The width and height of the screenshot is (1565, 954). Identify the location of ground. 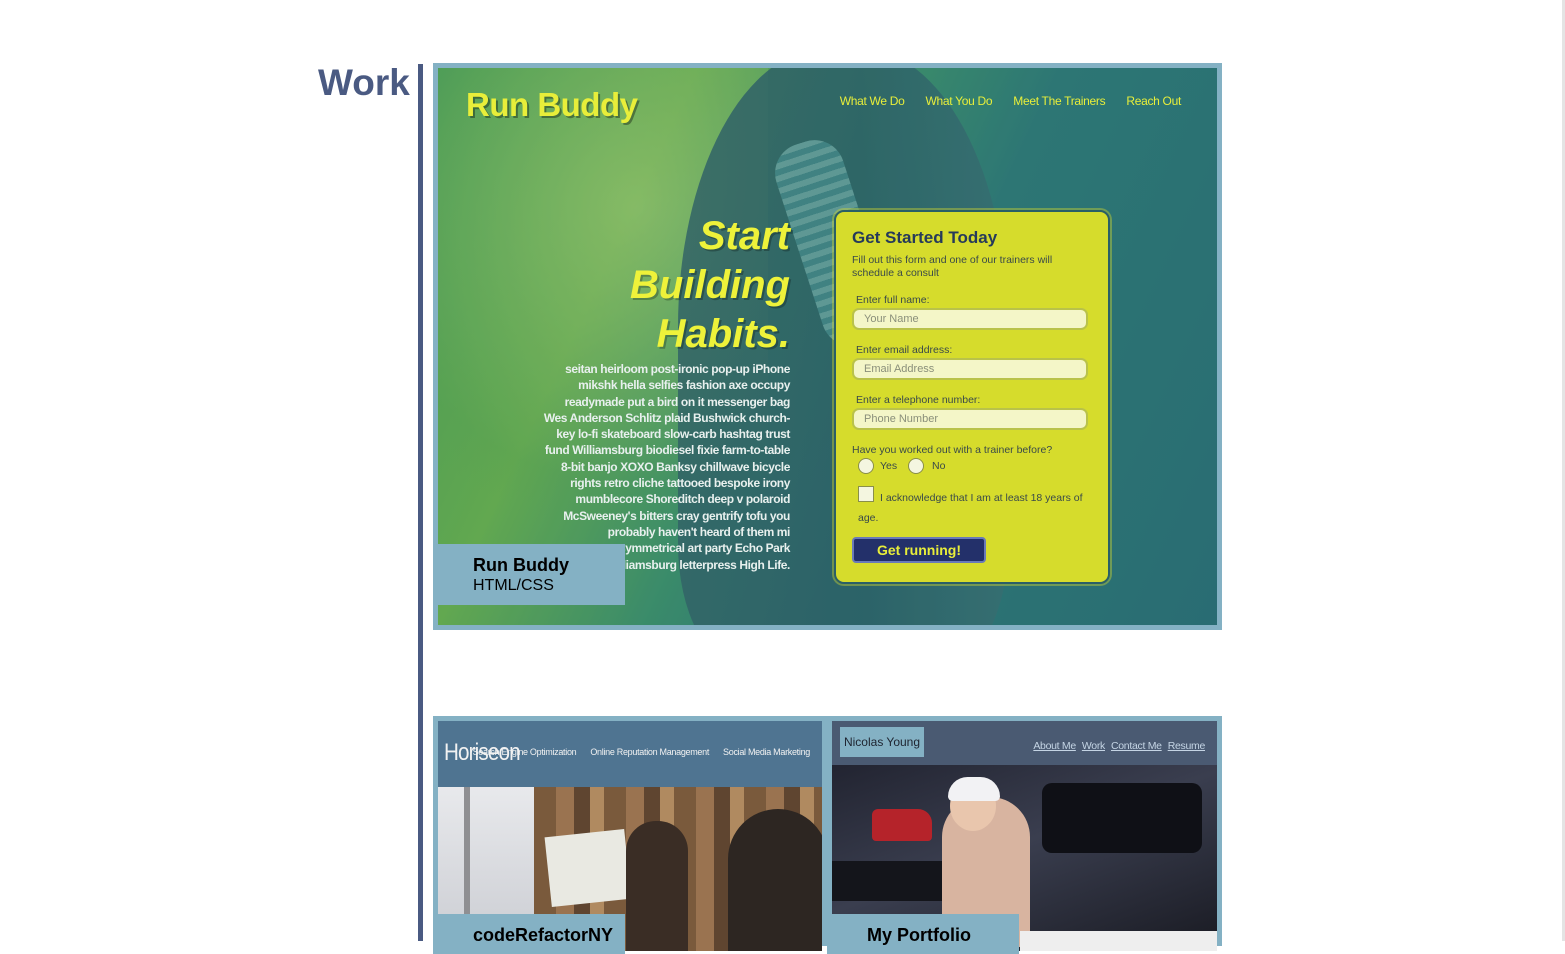
(1118, 941).